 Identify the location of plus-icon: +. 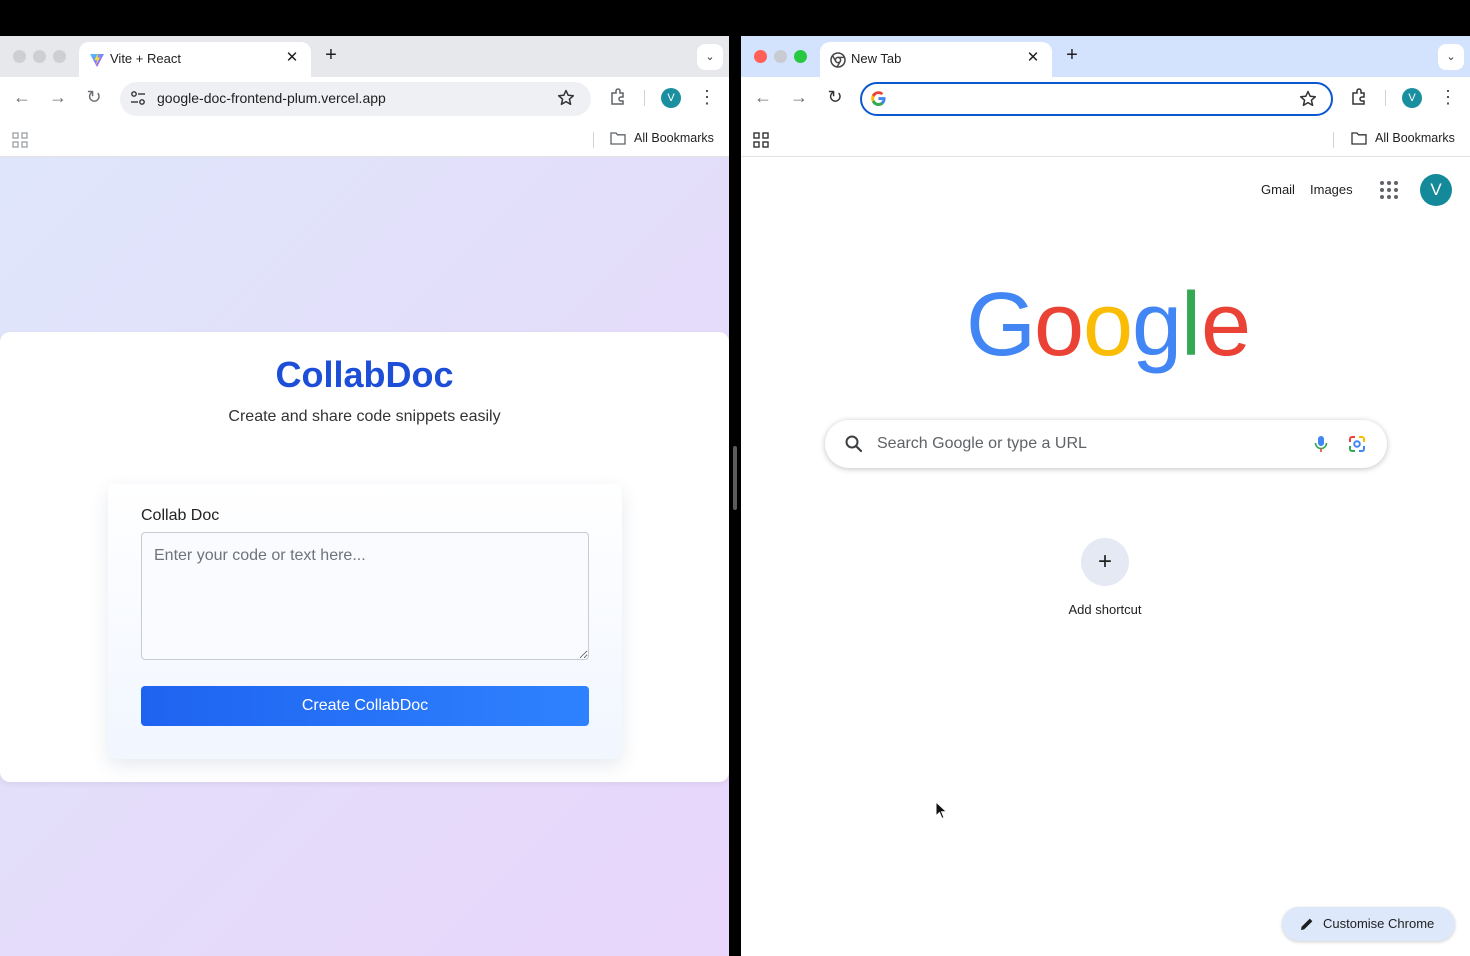
(1104, 561).